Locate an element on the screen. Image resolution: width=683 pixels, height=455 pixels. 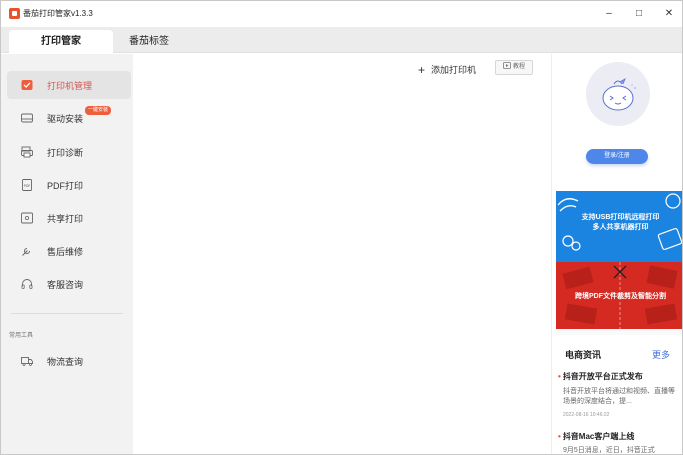
avatar is located at coordinates (618, 94).